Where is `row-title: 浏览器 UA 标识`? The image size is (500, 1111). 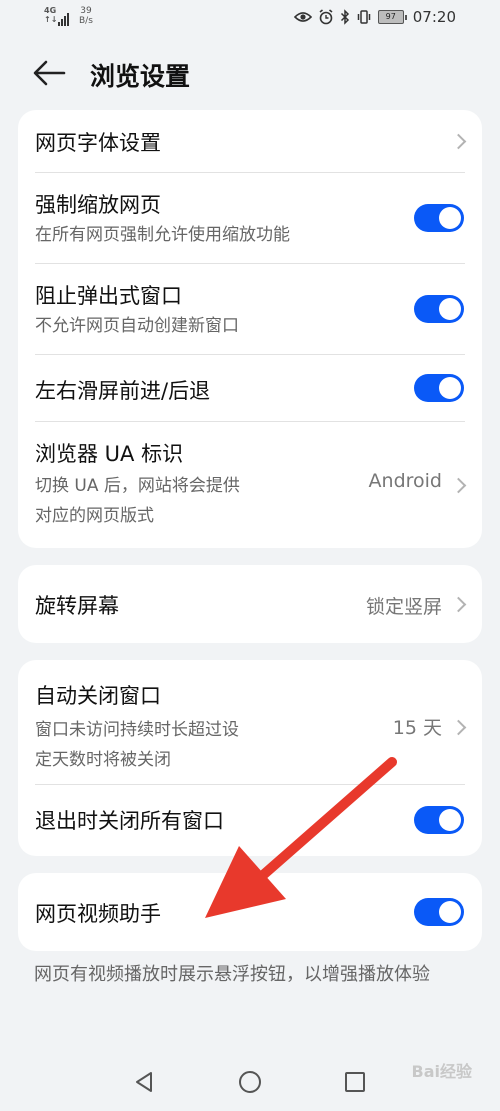
row-title: 浏览器 UA 标识 is located at coordinates (109, 454).